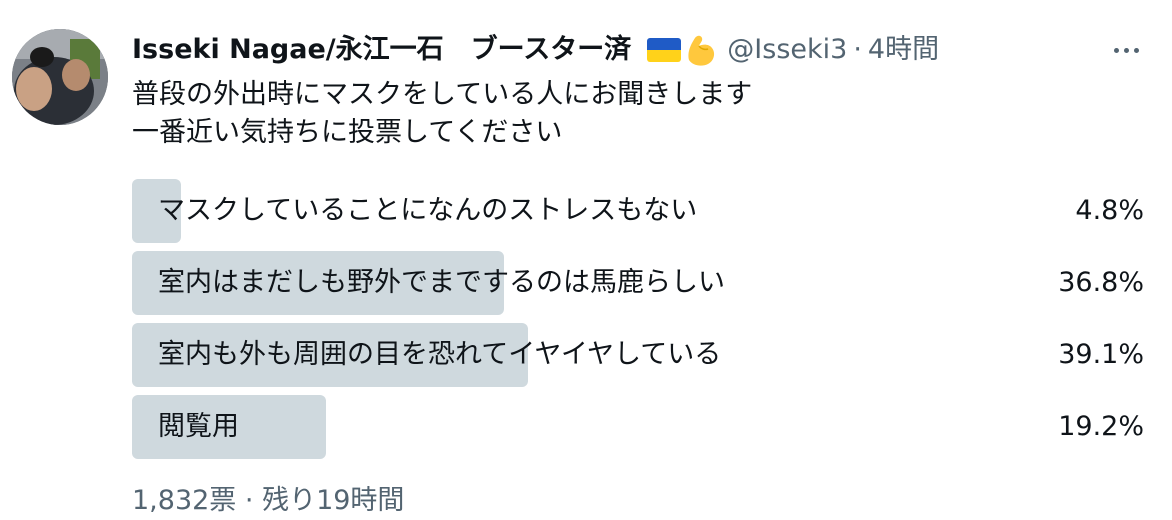 This screenshot has height=520, width=1172. Describe the element at coordinates (347, 132) in the screenshot. I see `tweet-text-line: 一番近い気持ちに投票してください` at that location.